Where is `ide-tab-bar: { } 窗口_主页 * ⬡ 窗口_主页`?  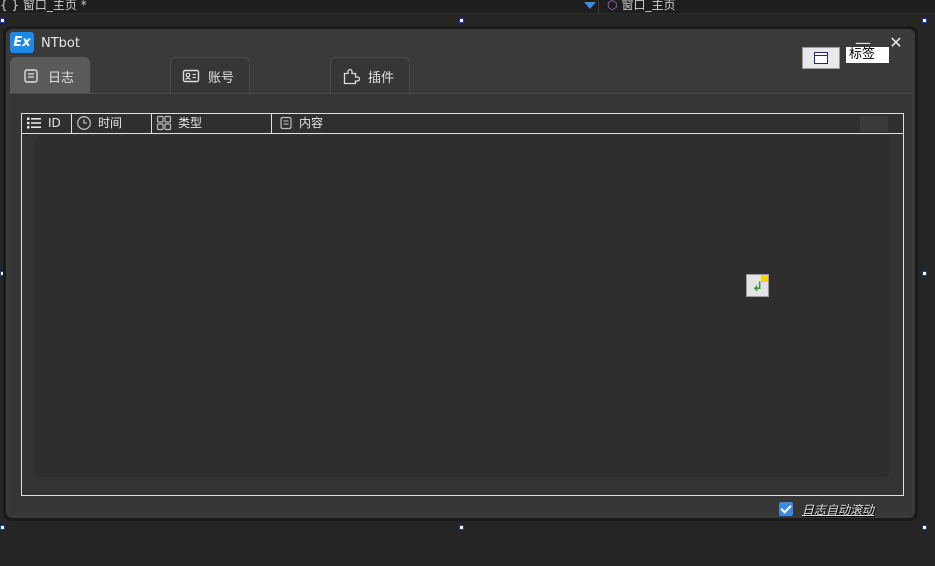
ide-tab-bar: { } 窗口_主页 * ⬡ 窗口_主页 is located at coordinates (467, 7).